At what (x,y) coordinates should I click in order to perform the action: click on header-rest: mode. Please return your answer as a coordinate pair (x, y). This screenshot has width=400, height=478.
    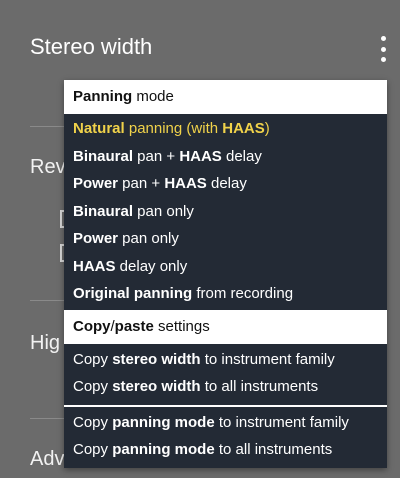
    Looking at the image, I should click on (153, 96).